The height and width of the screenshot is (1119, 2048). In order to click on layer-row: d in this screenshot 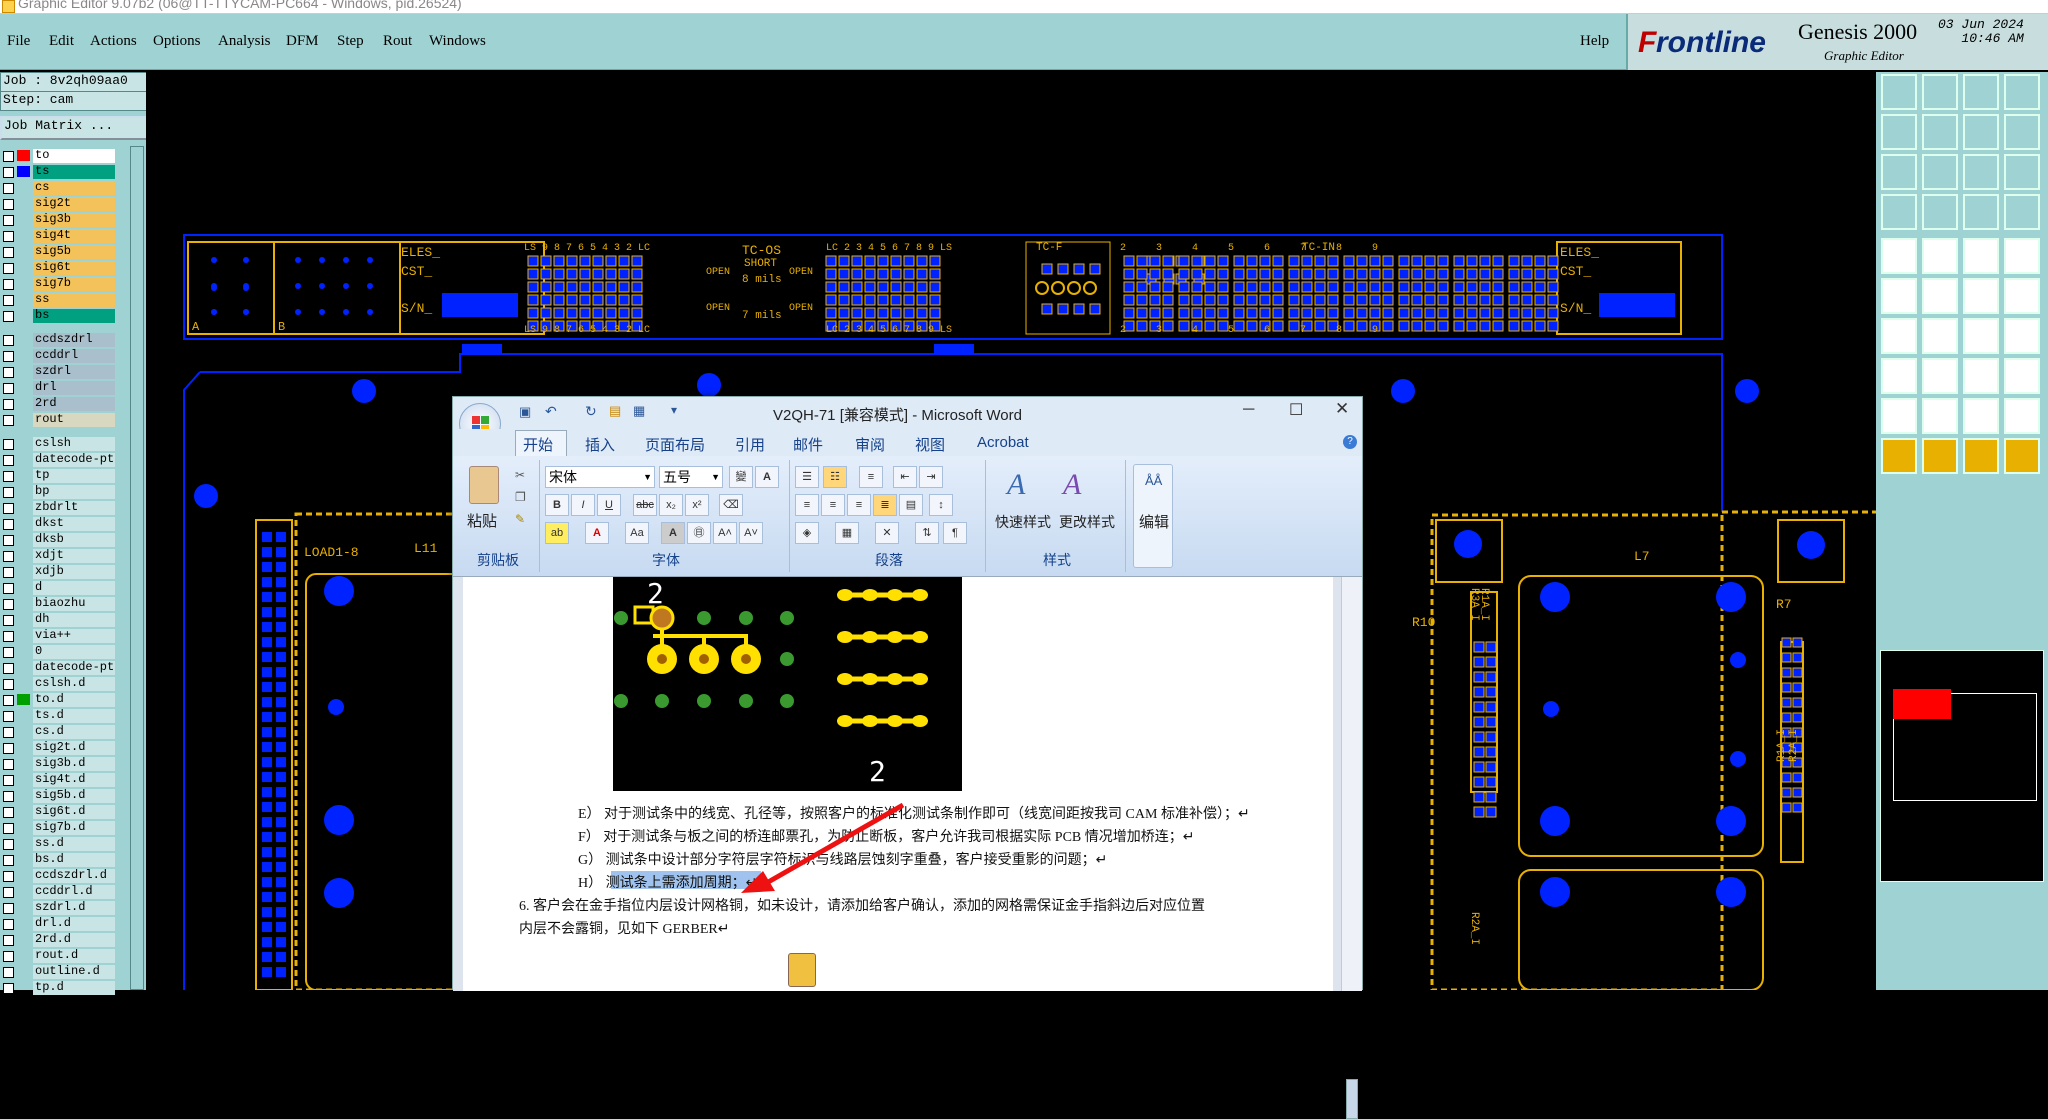, I will do `click(58, 587)`.